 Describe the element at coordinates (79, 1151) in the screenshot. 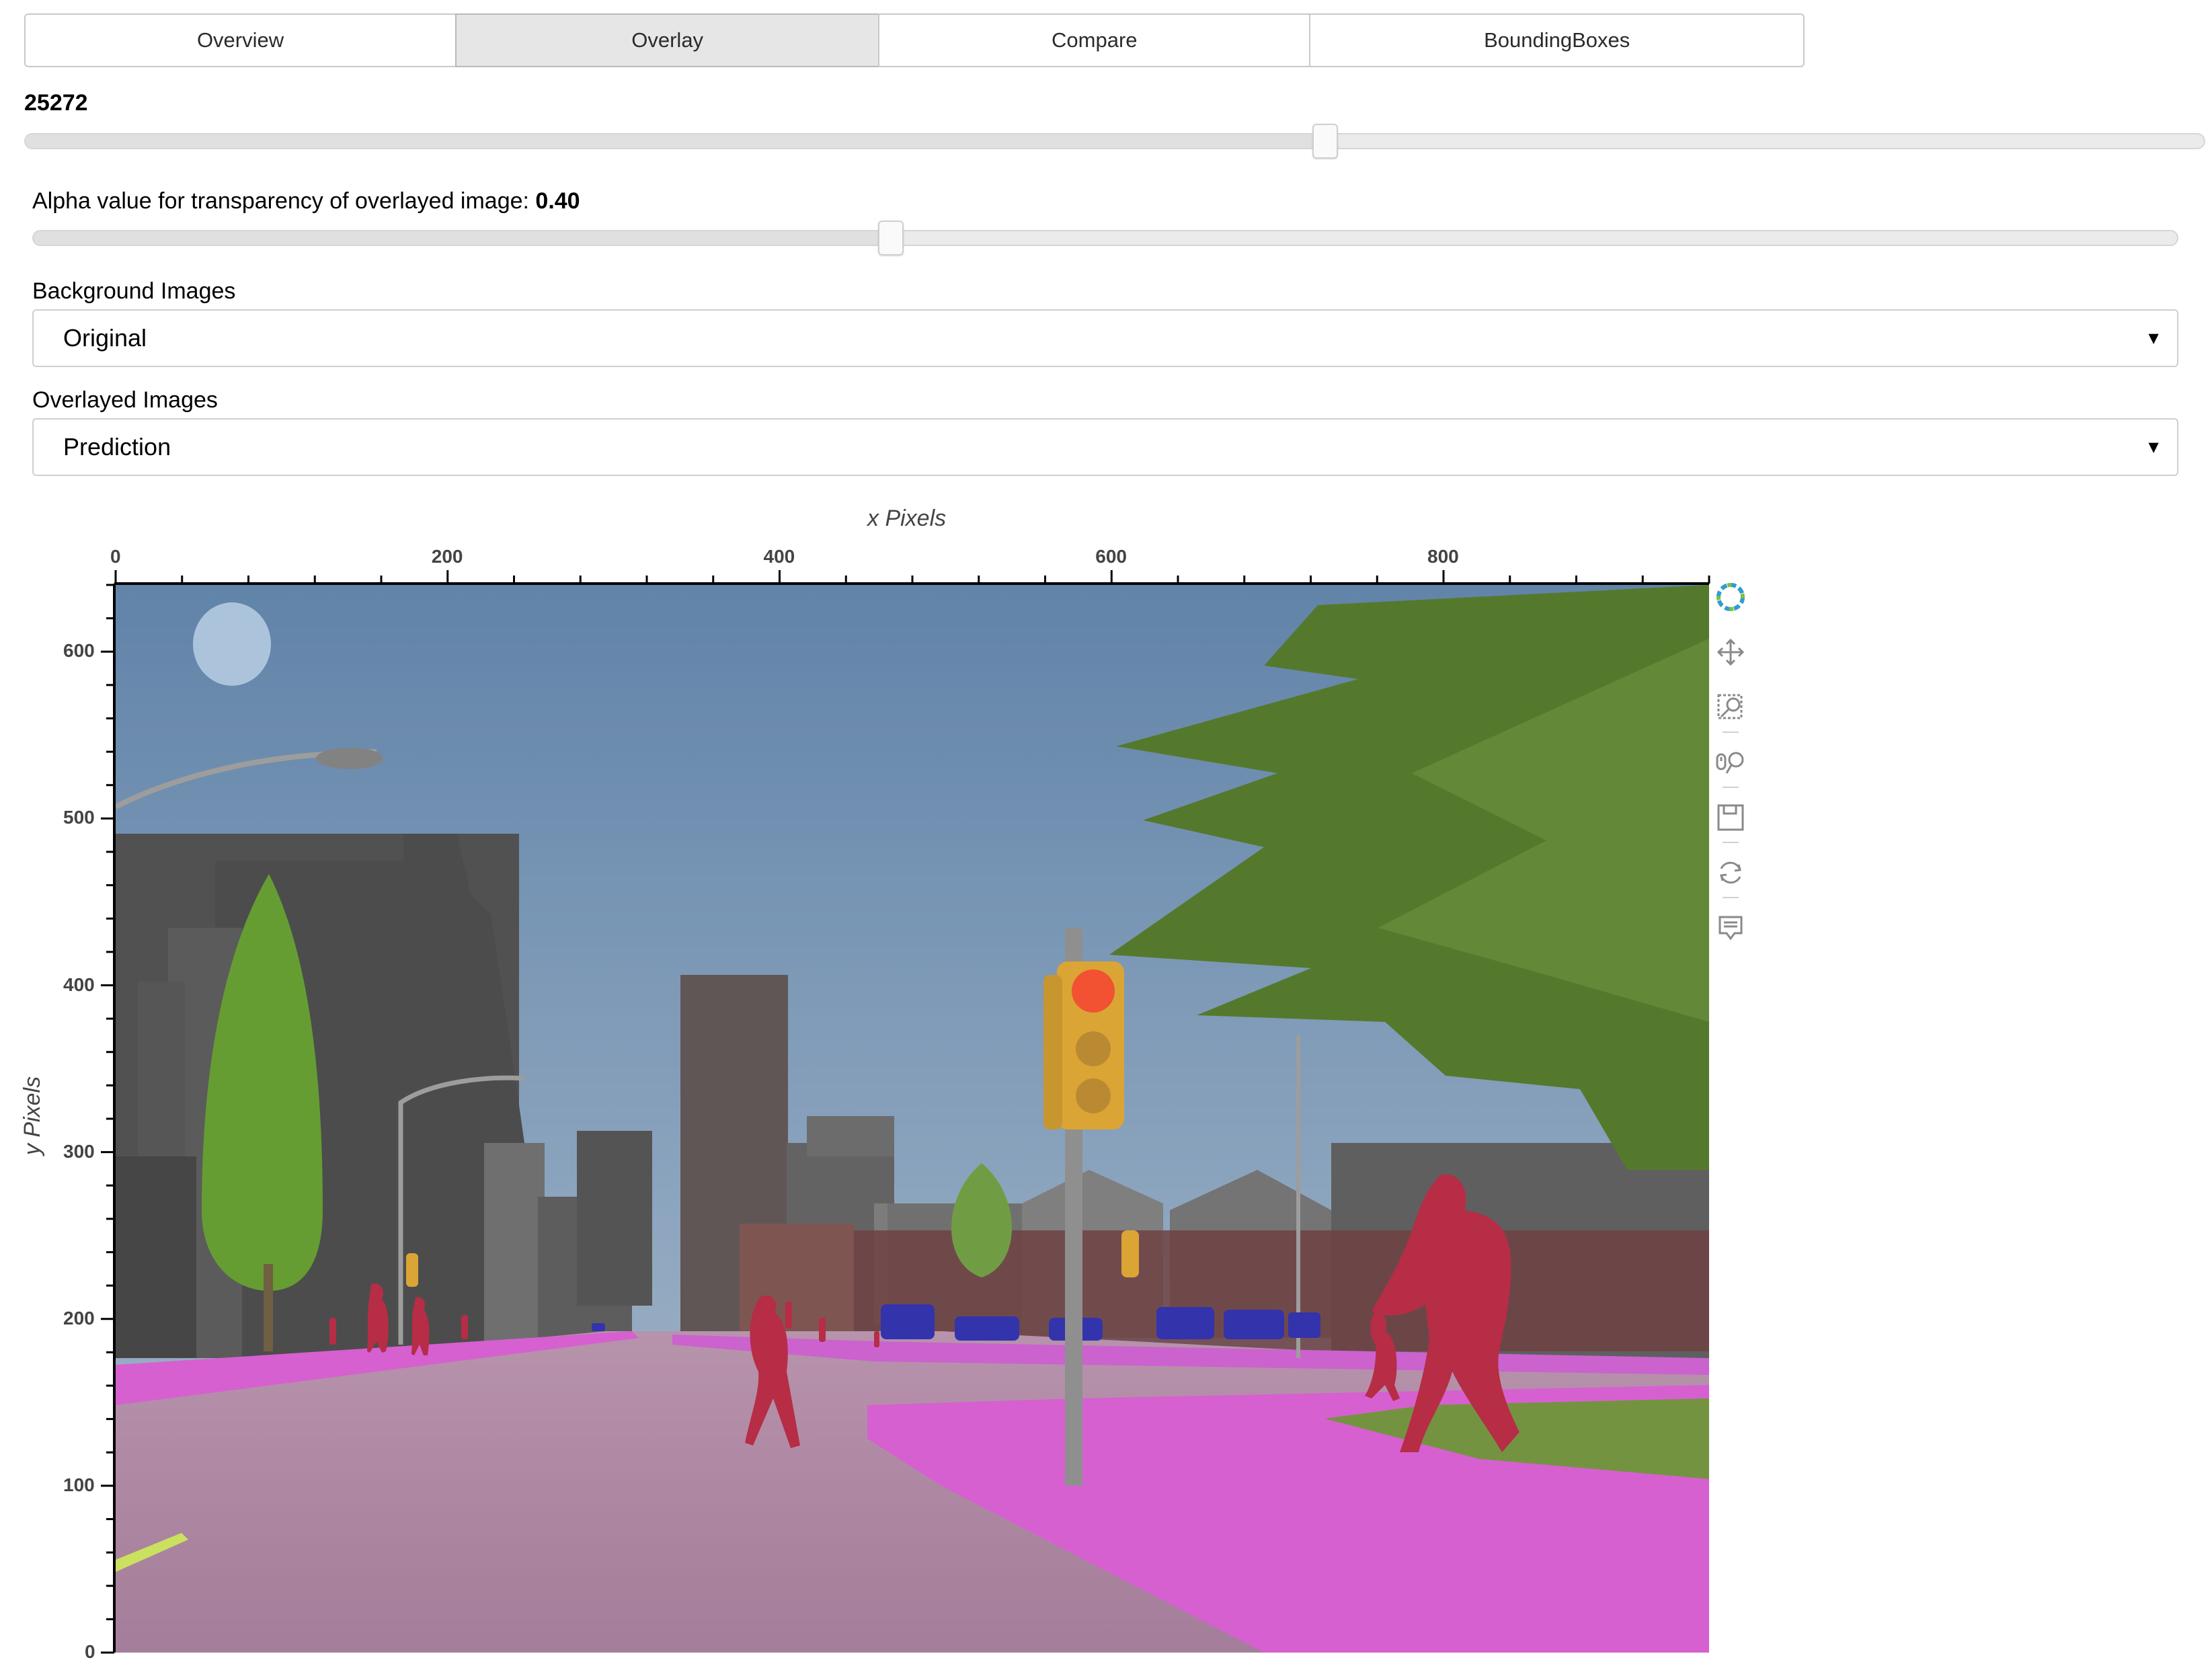

I see `y-tick-label: 300` at that location.